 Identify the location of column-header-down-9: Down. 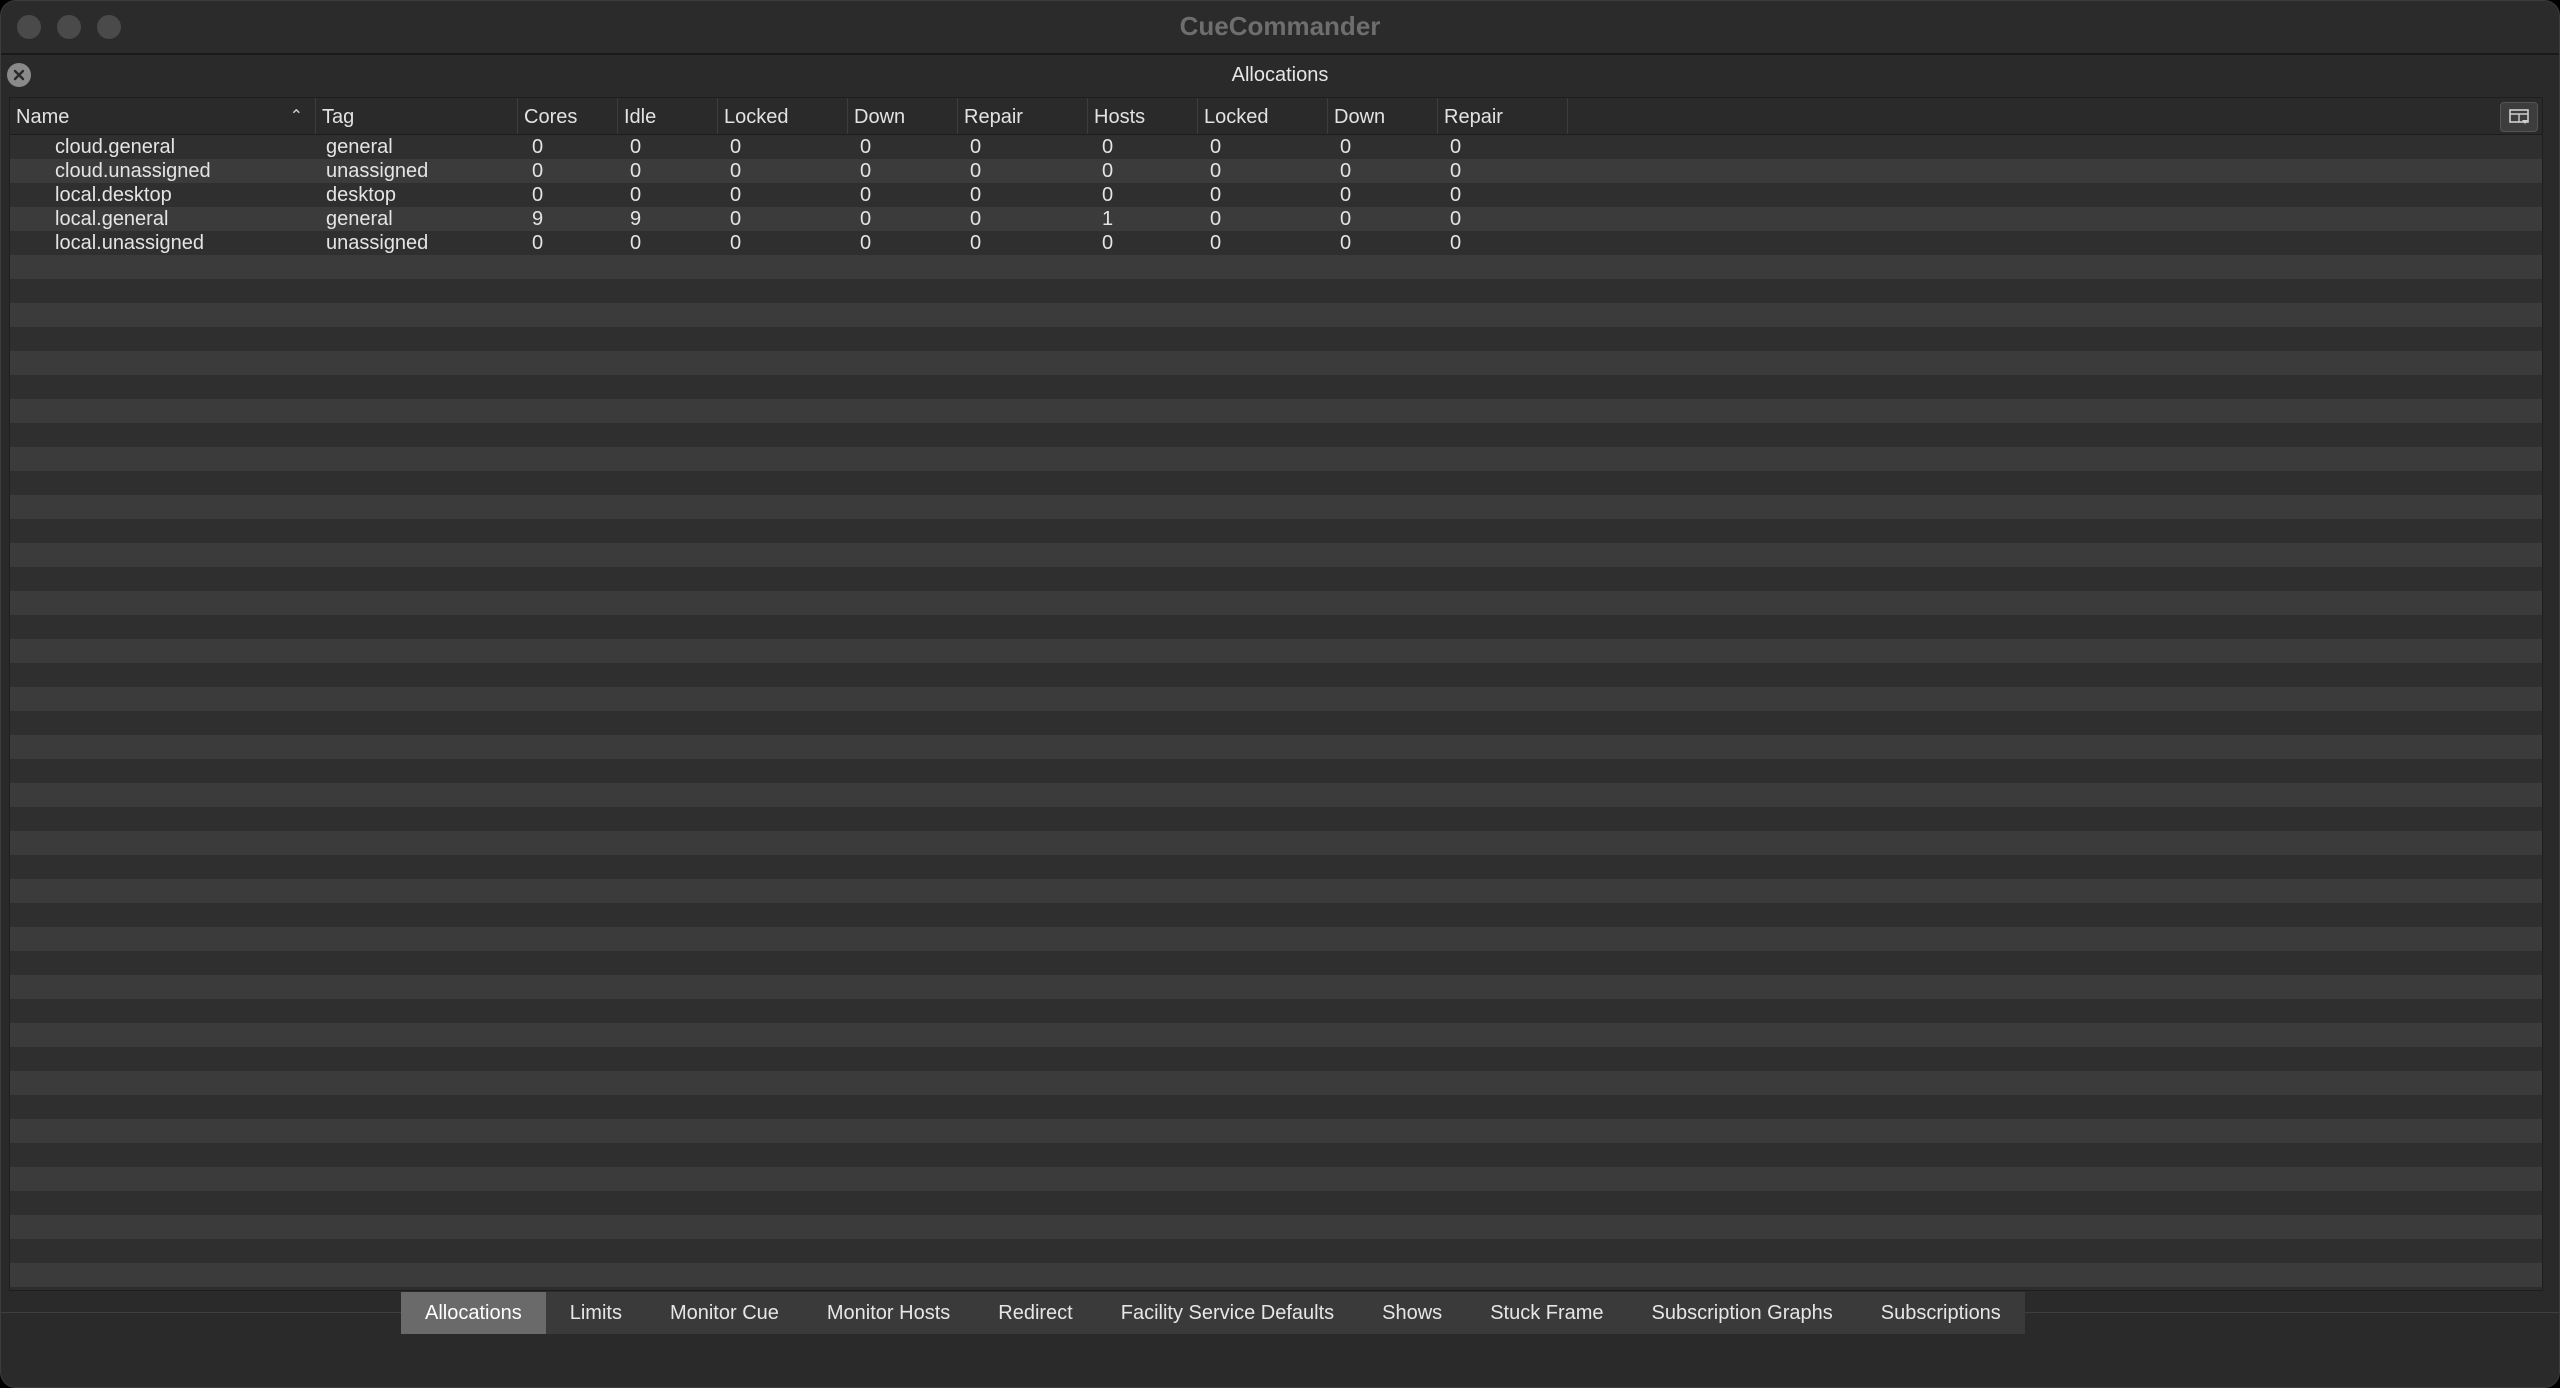
(1383, 116).